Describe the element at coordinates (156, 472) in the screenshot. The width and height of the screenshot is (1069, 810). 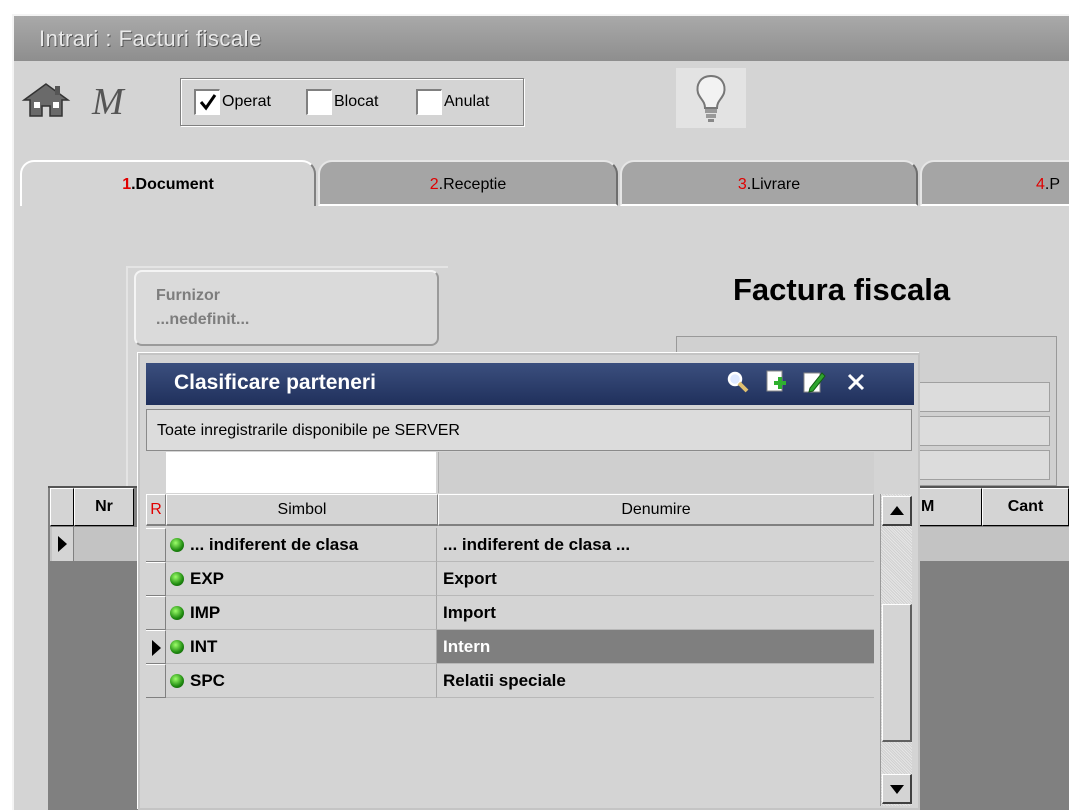
I see `filter-indicator` at that location.